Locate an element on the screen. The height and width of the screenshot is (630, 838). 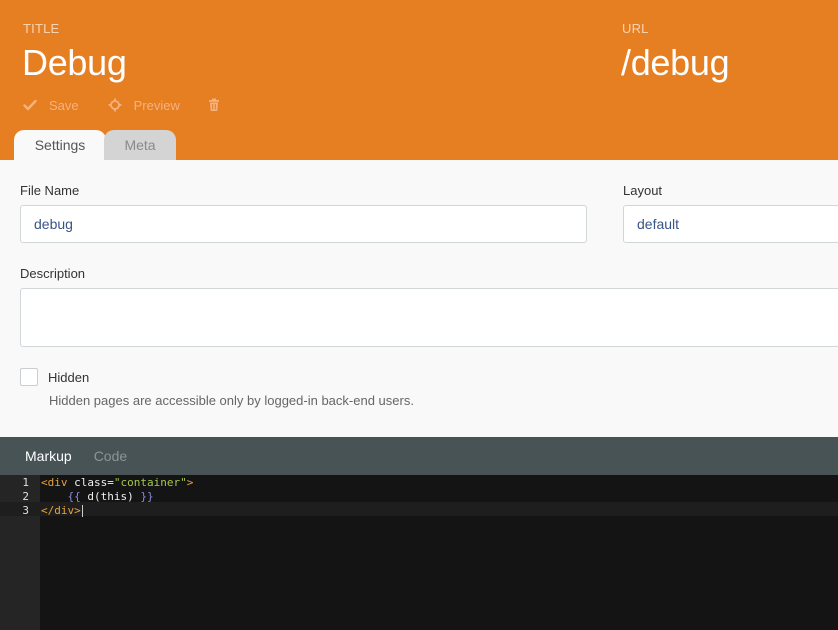
toolbar: Save Preview is located at coordinates (122, 105).